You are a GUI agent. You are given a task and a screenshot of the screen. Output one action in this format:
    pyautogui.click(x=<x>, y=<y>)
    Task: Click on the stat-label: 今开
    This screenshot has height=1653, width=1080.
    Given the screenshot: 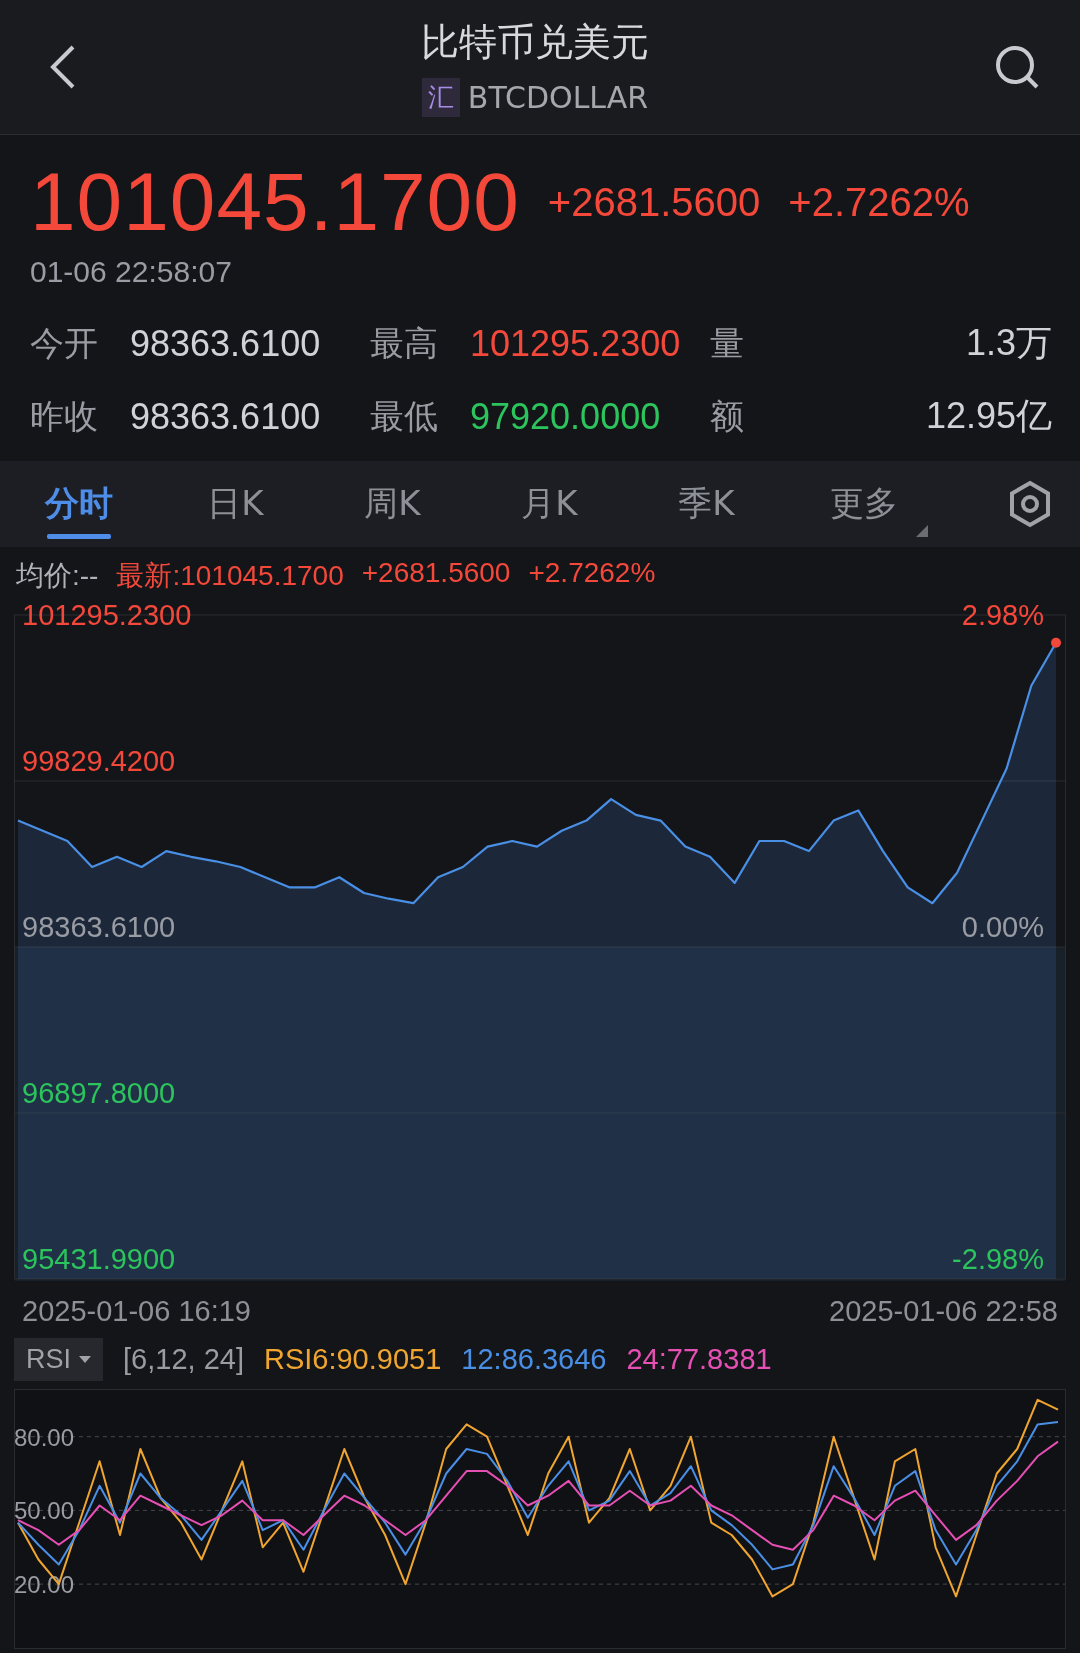 What is the action you would take?
    pyautogui.click(x=64, y=343)
    